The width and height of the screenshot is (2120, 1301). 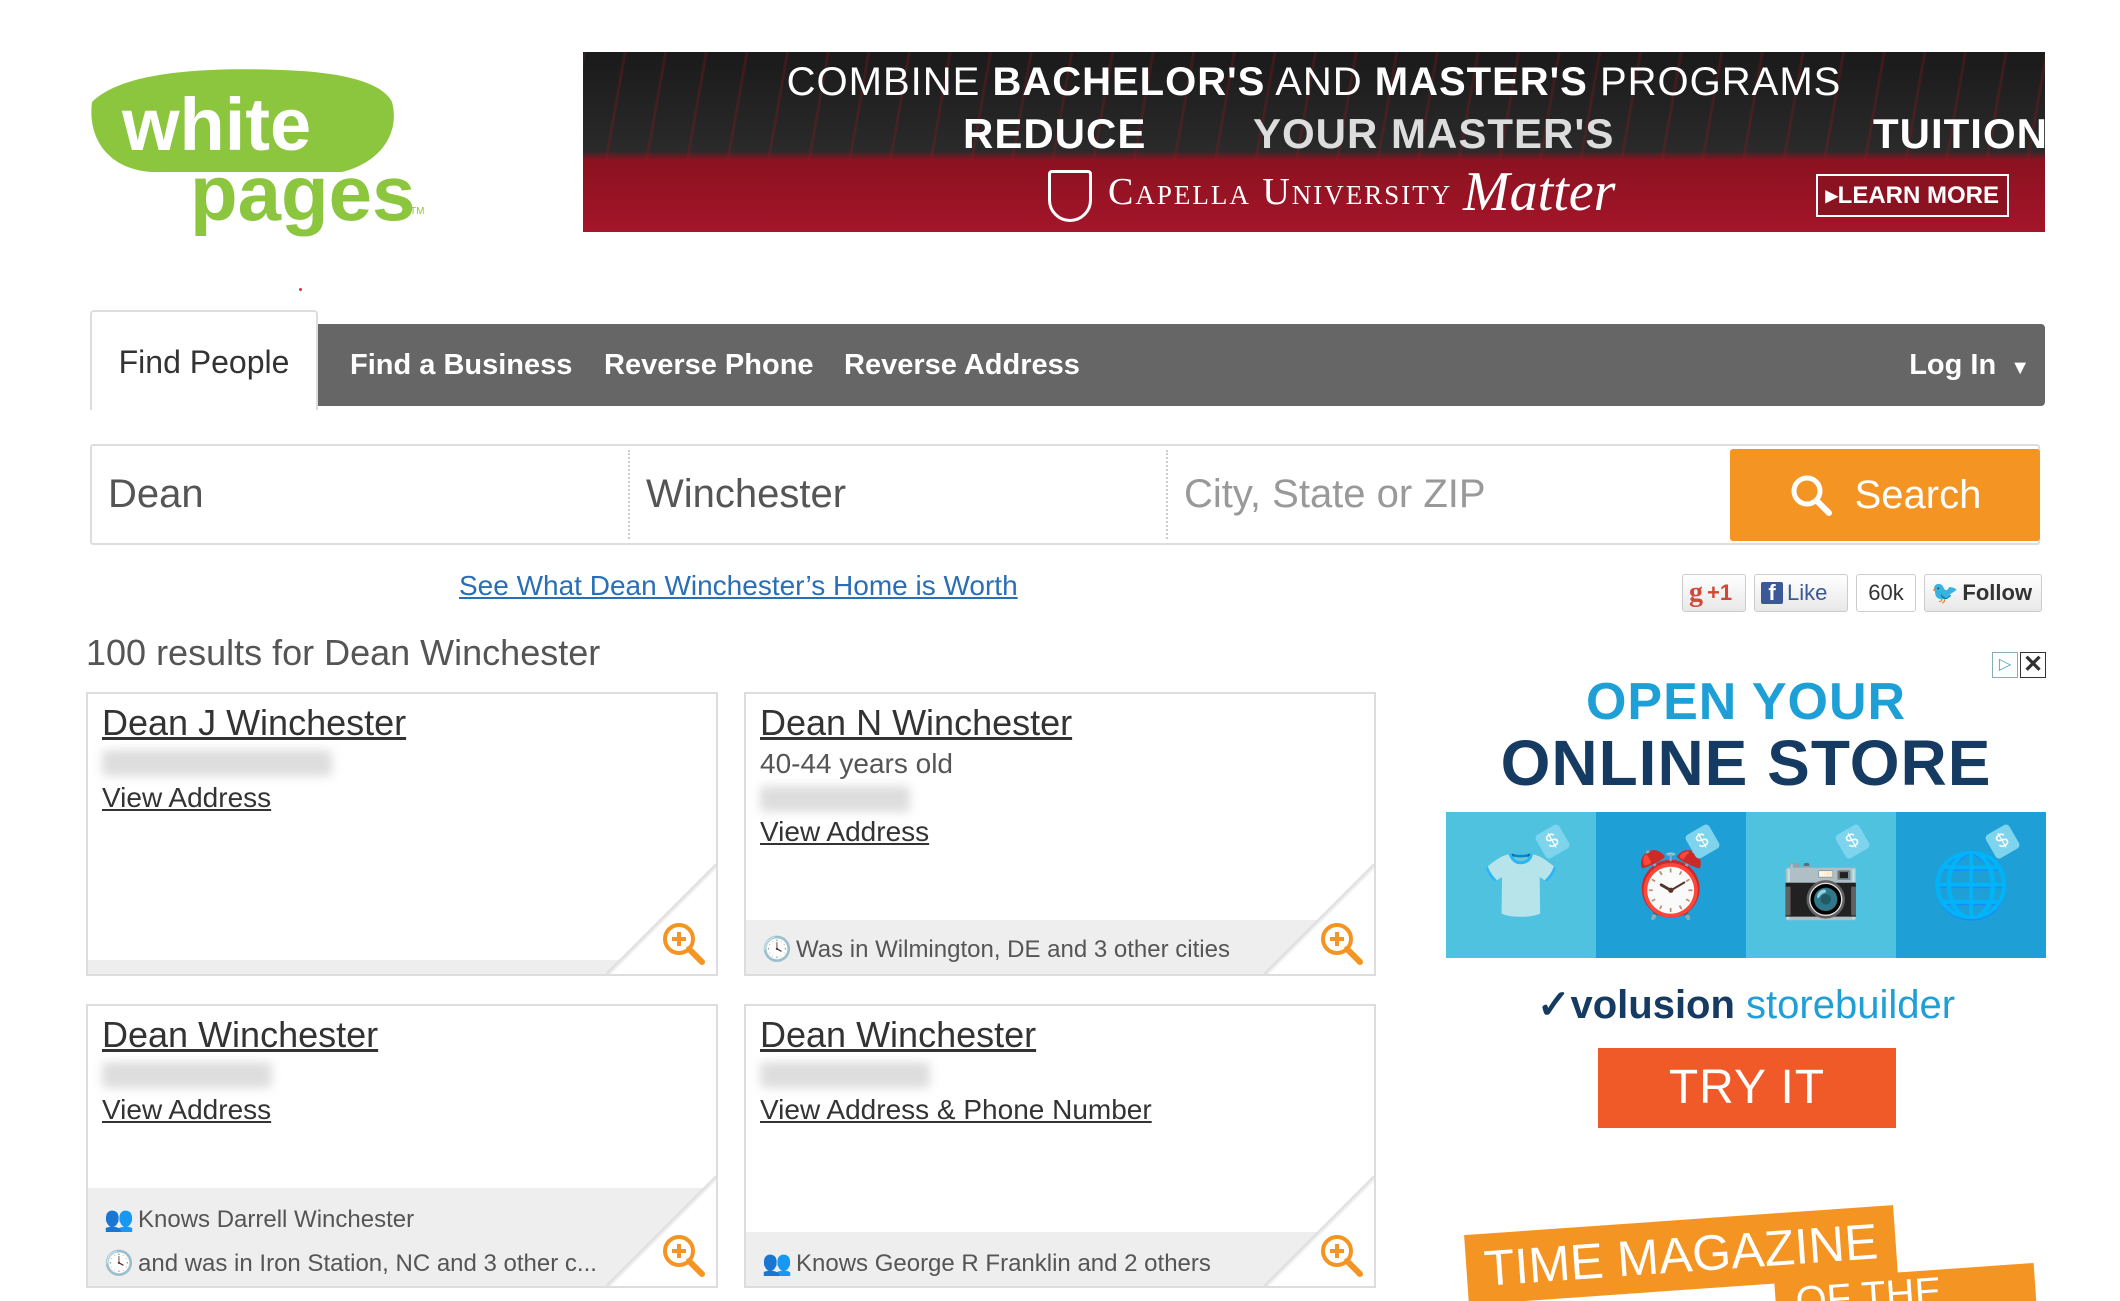 I want to click on result-name-link: Dean J Winchester, so click(x=254, y=723).